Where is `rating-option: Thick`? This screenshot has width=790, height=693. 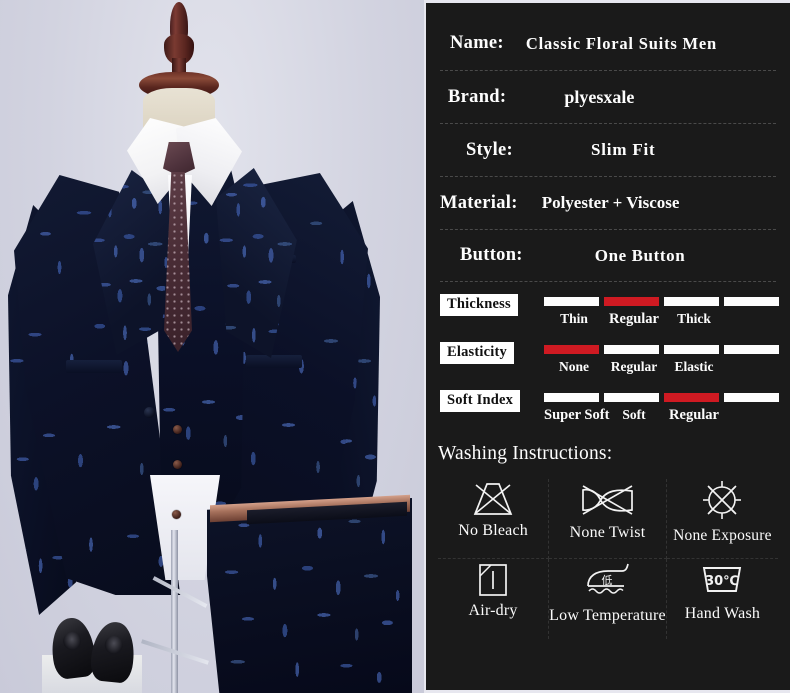
rating-option: Thick is located at coordinates (694, 318).